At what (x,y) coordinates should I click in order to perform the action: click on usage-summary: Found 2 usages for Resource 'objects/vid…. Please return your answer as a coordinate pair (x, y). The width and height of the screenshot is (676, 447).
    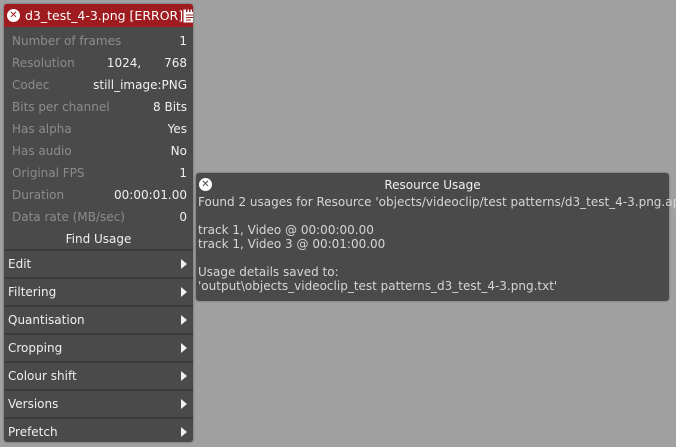
    Looking at the image, I should click on (437, 202).